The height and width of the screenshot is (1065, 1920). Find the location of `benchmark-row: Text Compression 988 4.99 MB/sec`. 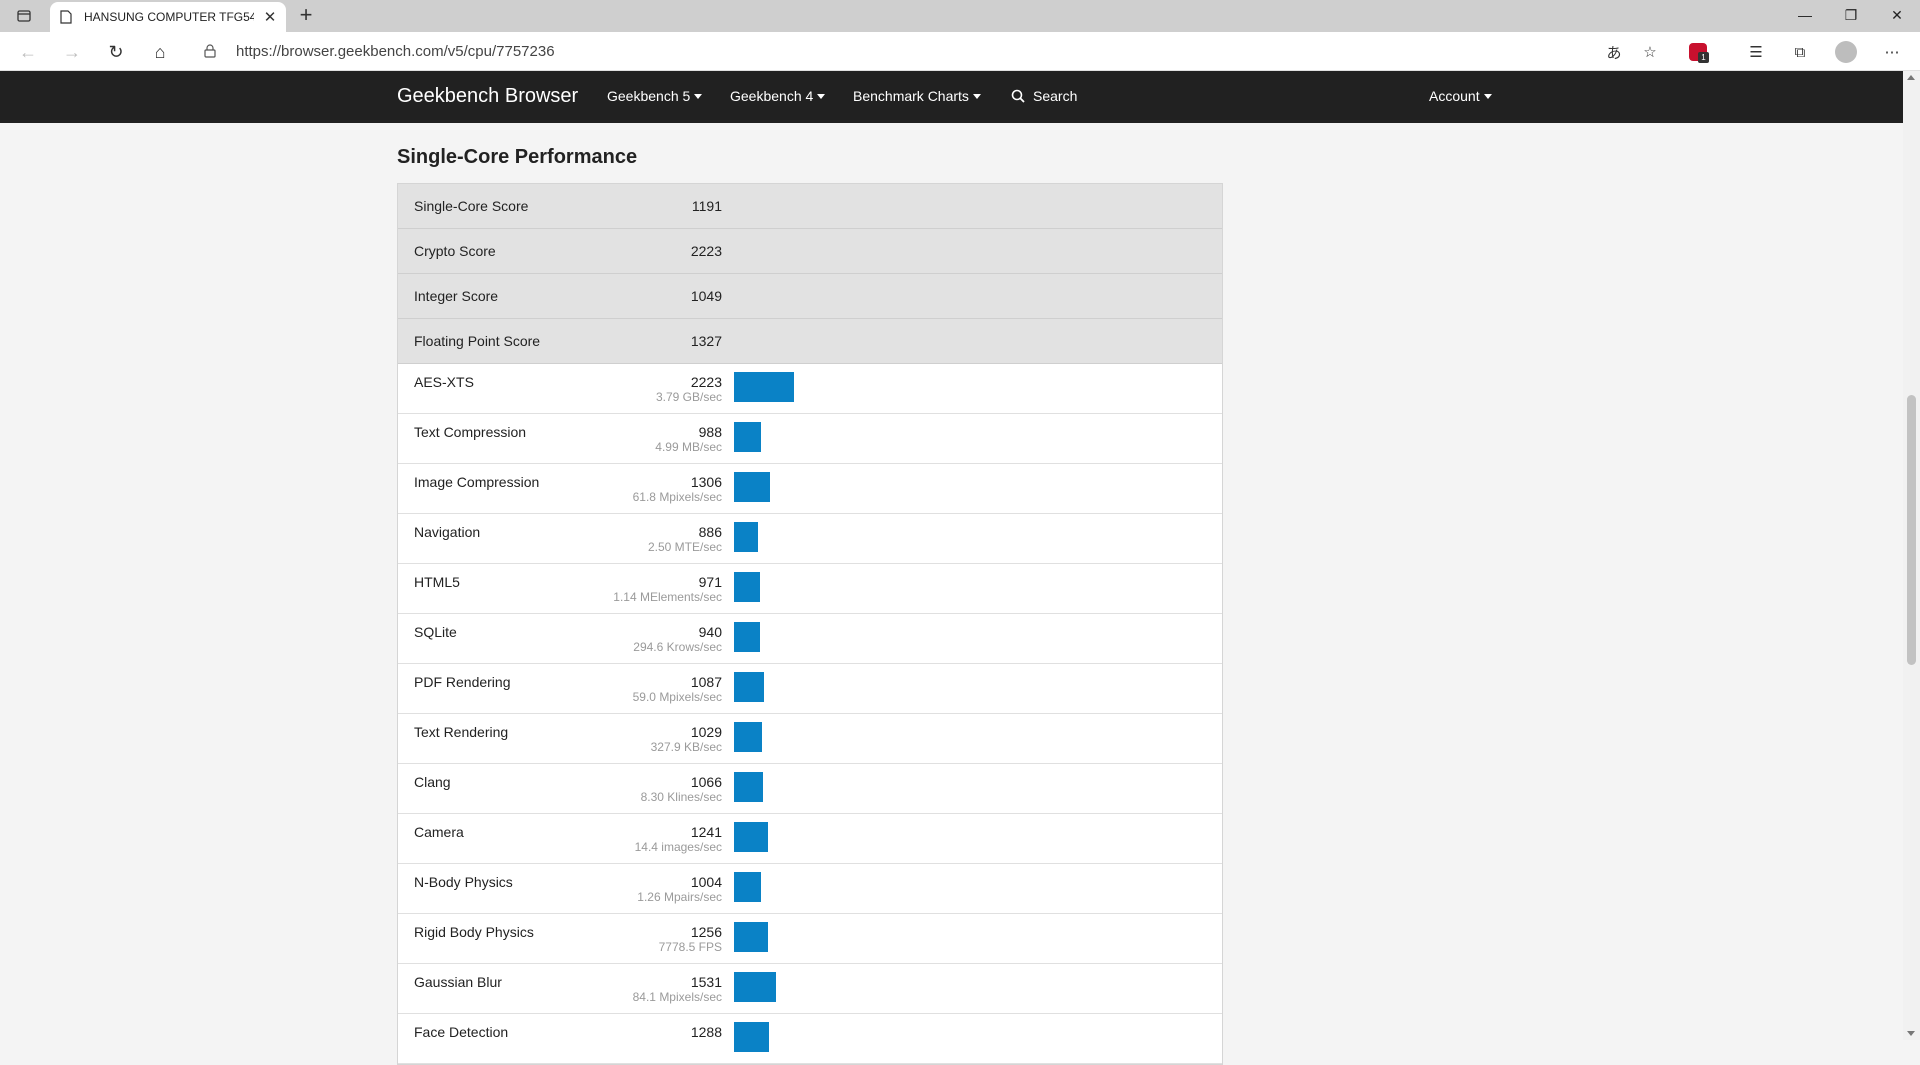

benchmark-row: Text Compression 988 4.99 MB/sec is located at coordinates (810, 439).